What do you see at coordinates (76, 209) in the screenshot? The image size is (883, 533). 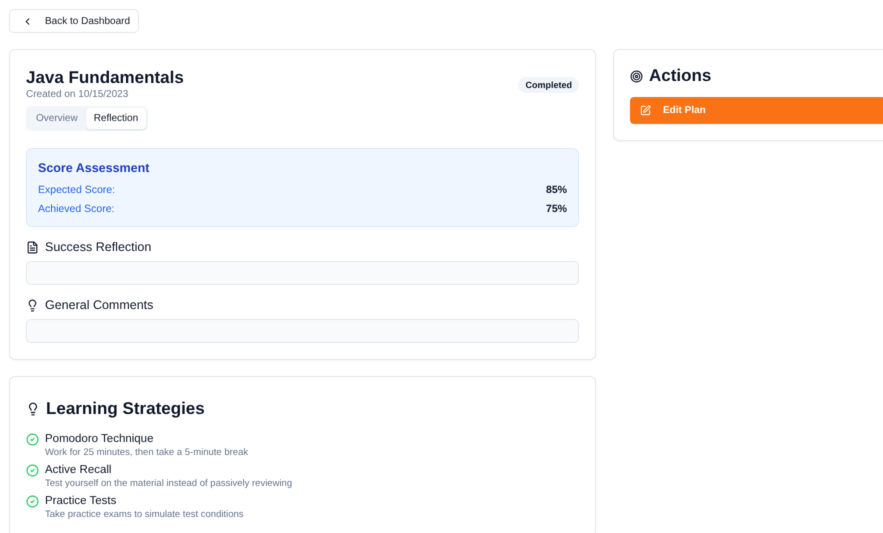 I see `score-label: Achieved Score:` at bounding box center [76, 209].